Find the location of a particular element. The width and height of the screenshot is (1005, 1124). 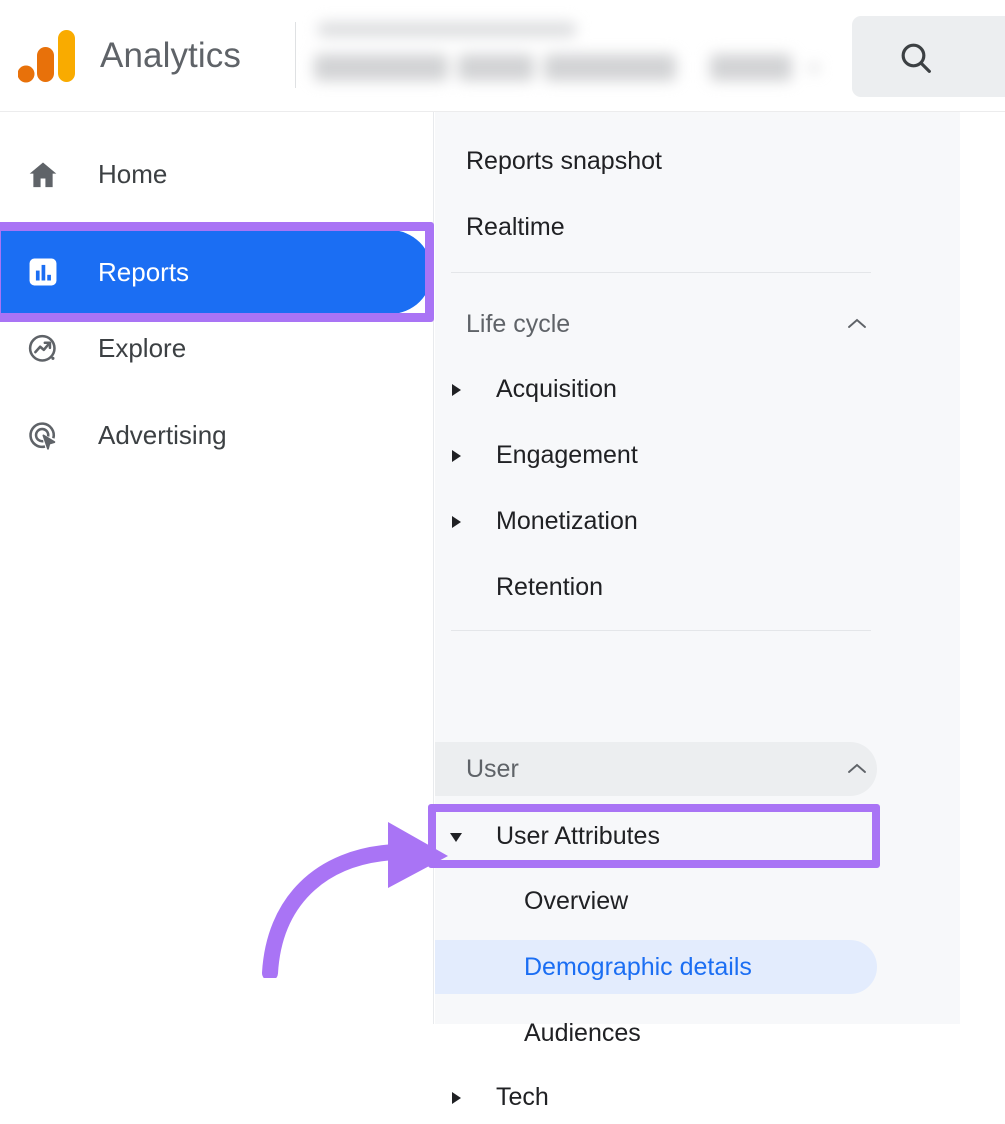

section-label: Life cycle is located at coordinates (518, 324).